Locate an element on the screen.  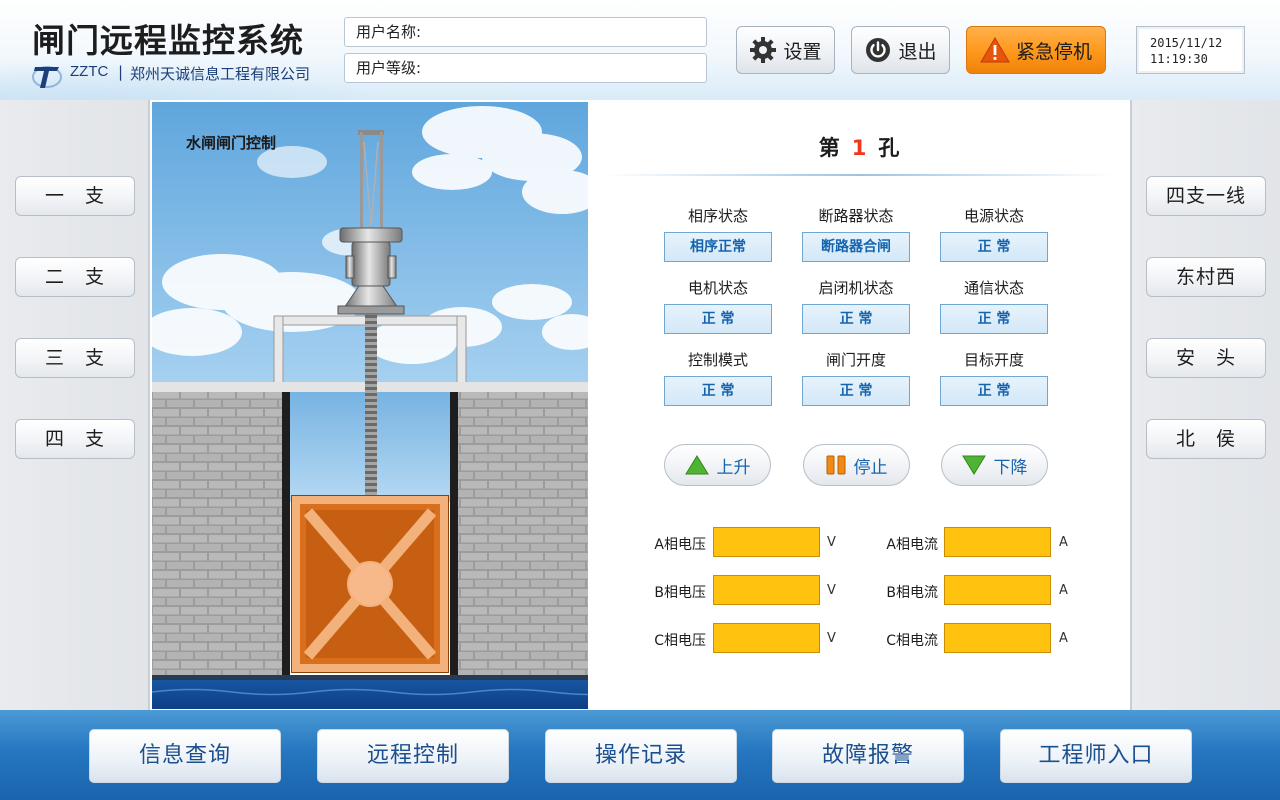
user-level-field: 用户等级: is located at coordinates (525, 68).